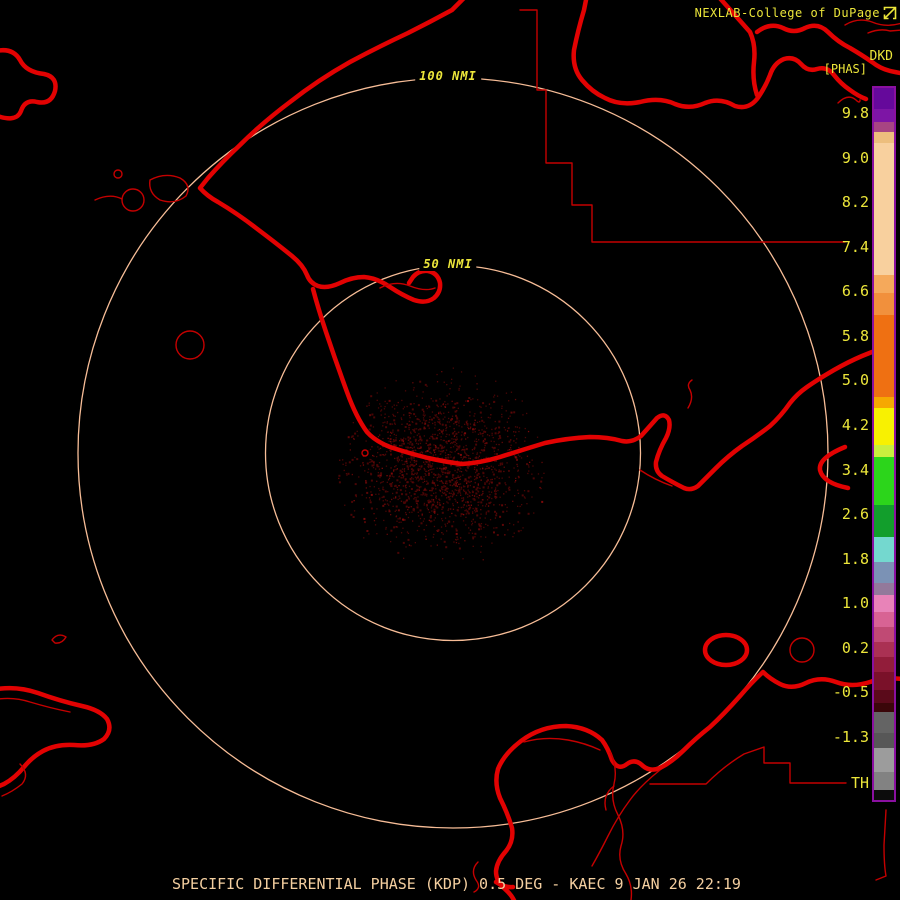 The height and width of the screenshot is (900, 900). I want to click on colorbar-tick-label: 9.8, so click(855, 113).